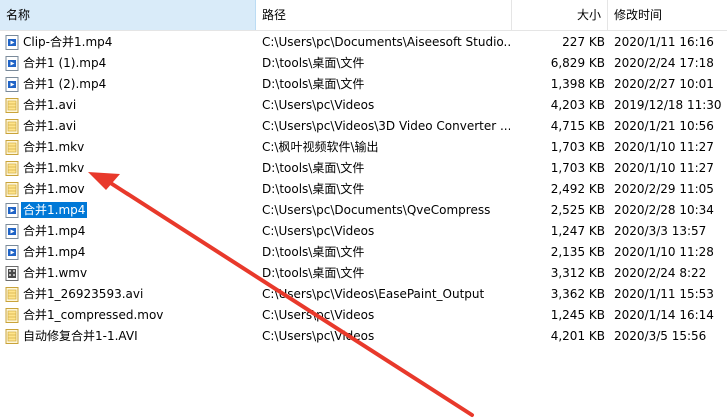  I want to click on file-name: 合并1 (1).mp4, so click(64, 63).